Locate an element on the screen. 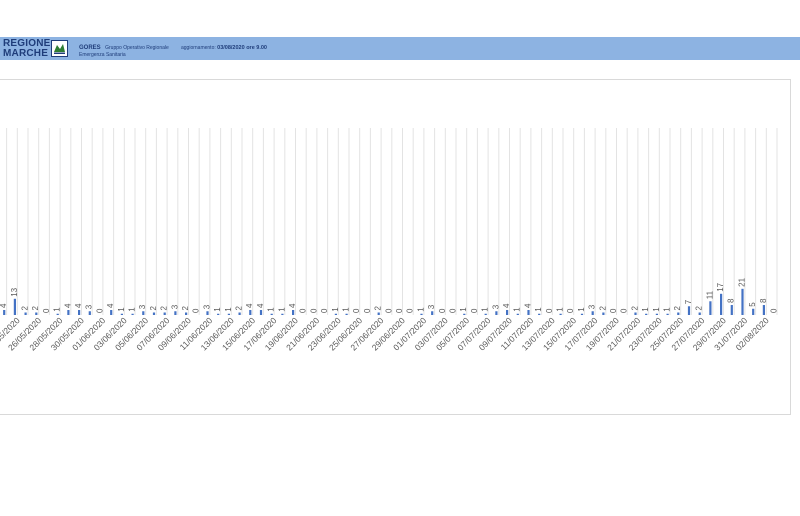 Image resolution: width=800 pixels, height=516 pixels. data-label: 5 is located at coordinates (752, 304).